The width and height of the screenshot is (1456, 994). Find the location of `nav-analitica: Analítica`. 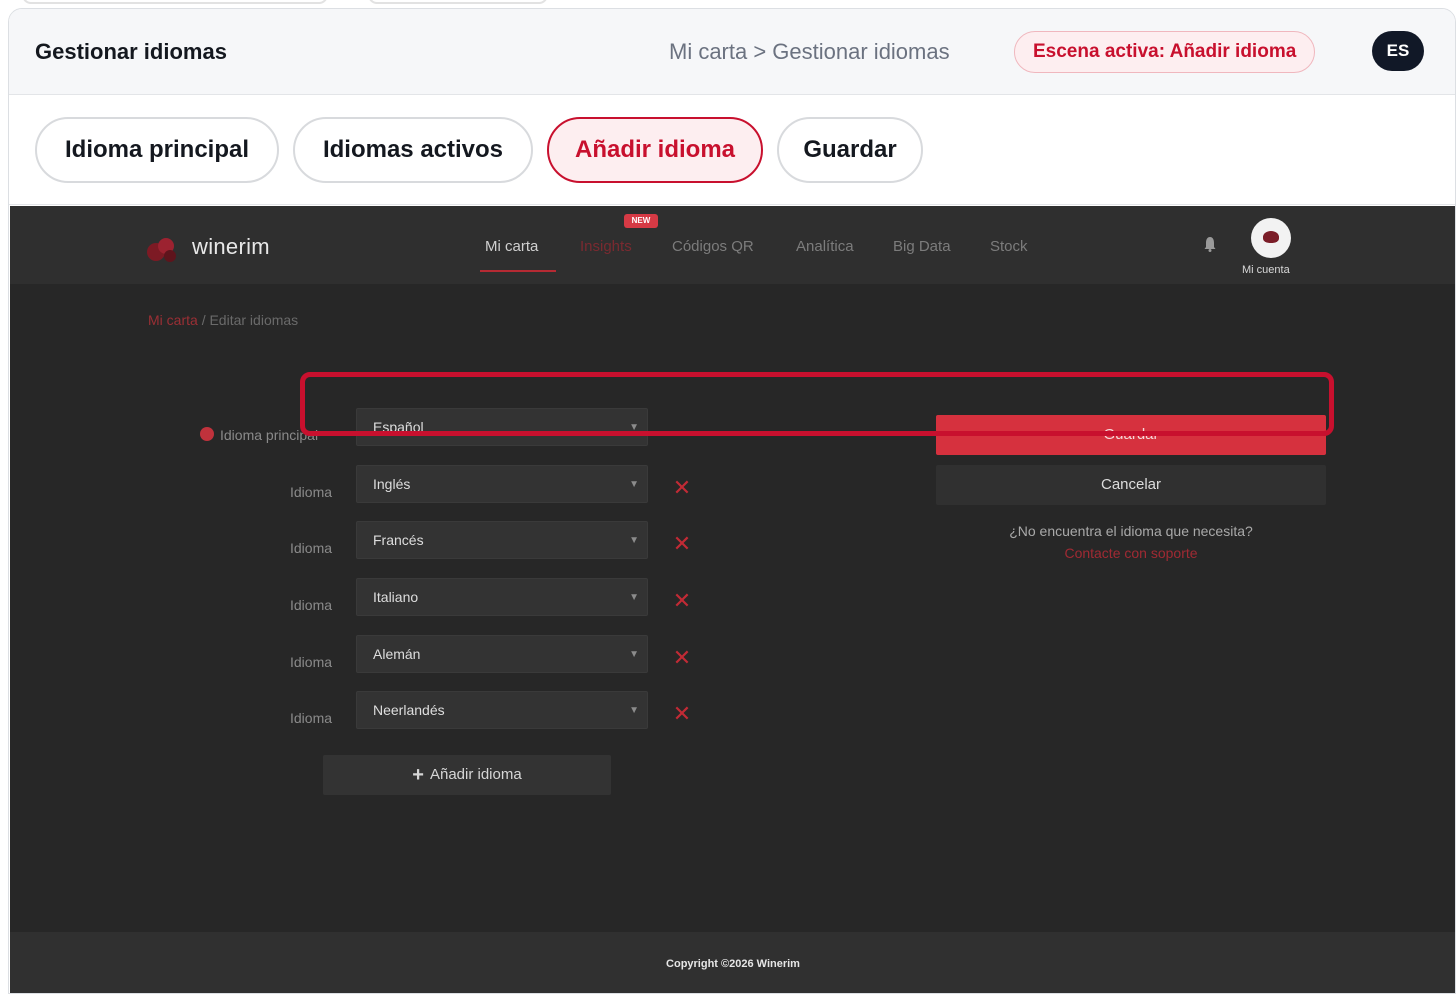

nav-analitica: Analítica is located at coordinates (825, 246).